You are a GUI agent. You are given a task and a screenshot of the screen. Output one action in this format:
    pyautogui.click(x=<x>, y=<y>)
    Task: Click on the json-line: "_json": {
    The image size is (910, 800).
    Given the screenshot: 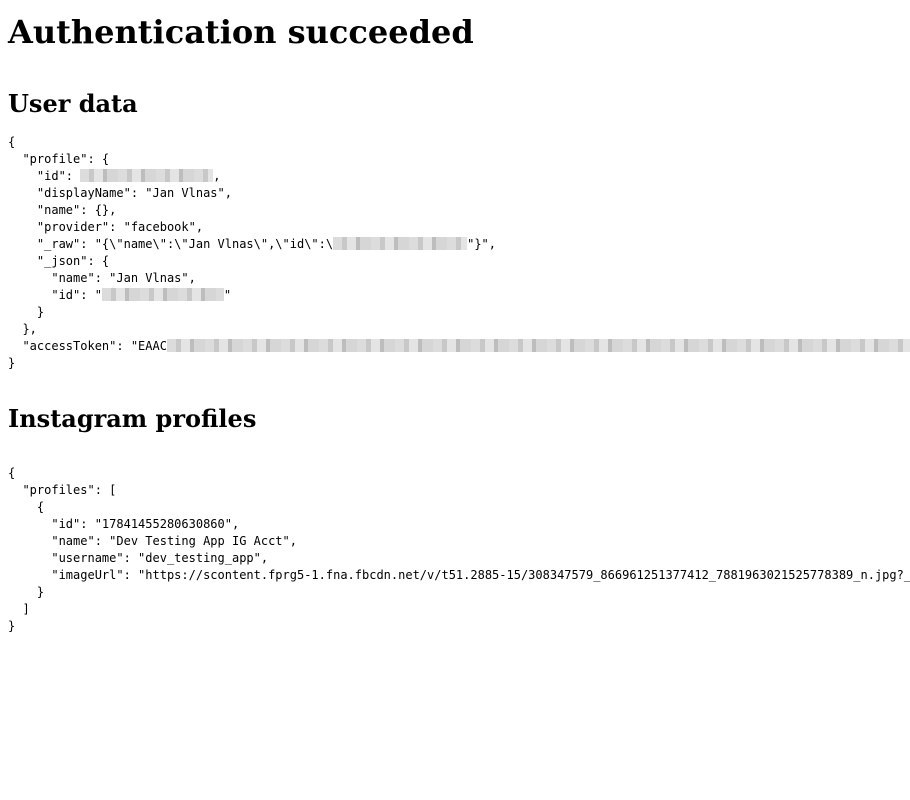 What is the action you would take?
    pyautogui.click(x=59, y=261)
    